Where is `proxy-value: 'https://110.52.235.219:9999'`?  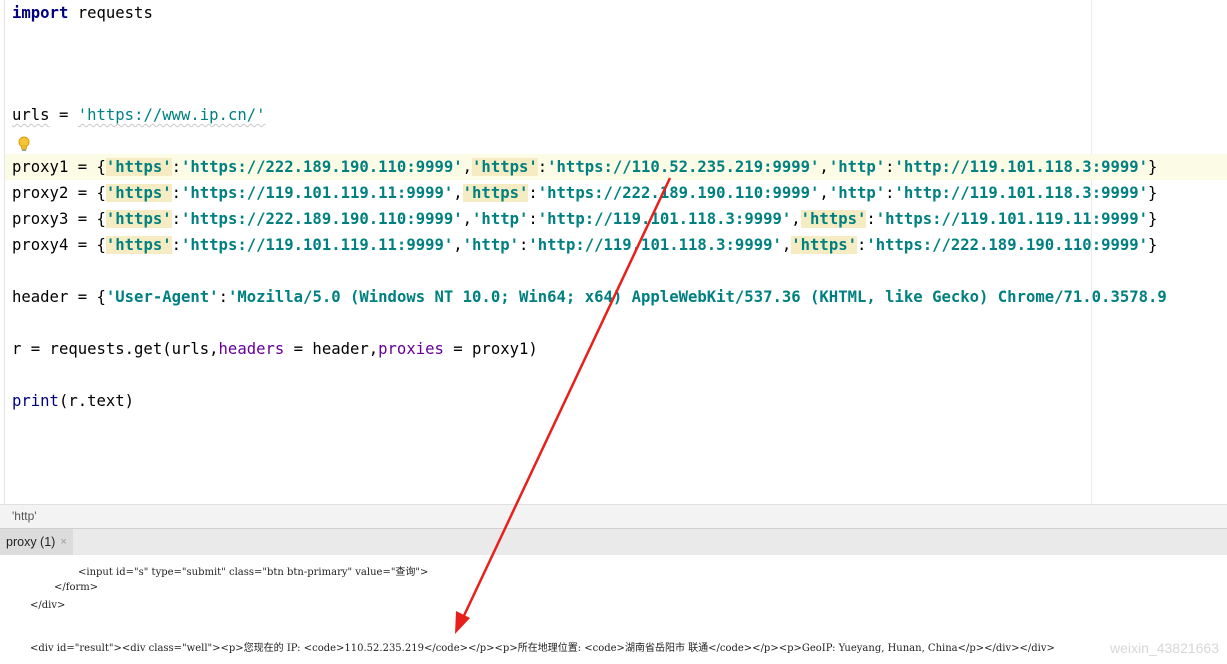
proxy-value: 'https://110.52.235.219:9999' is located at coordinates (683, 167).